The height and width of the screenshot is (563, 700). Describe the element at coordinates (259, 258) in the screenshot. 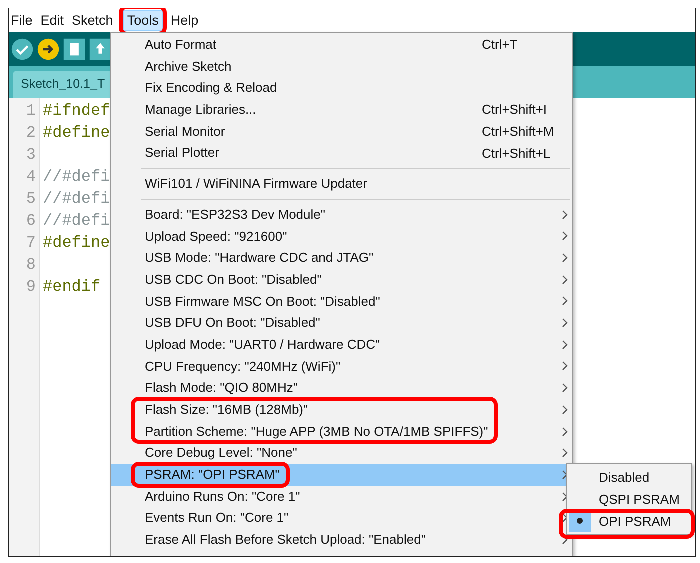

I see `menu-item: USB Mode: "Hardware CDC and JTAG"` at that location.